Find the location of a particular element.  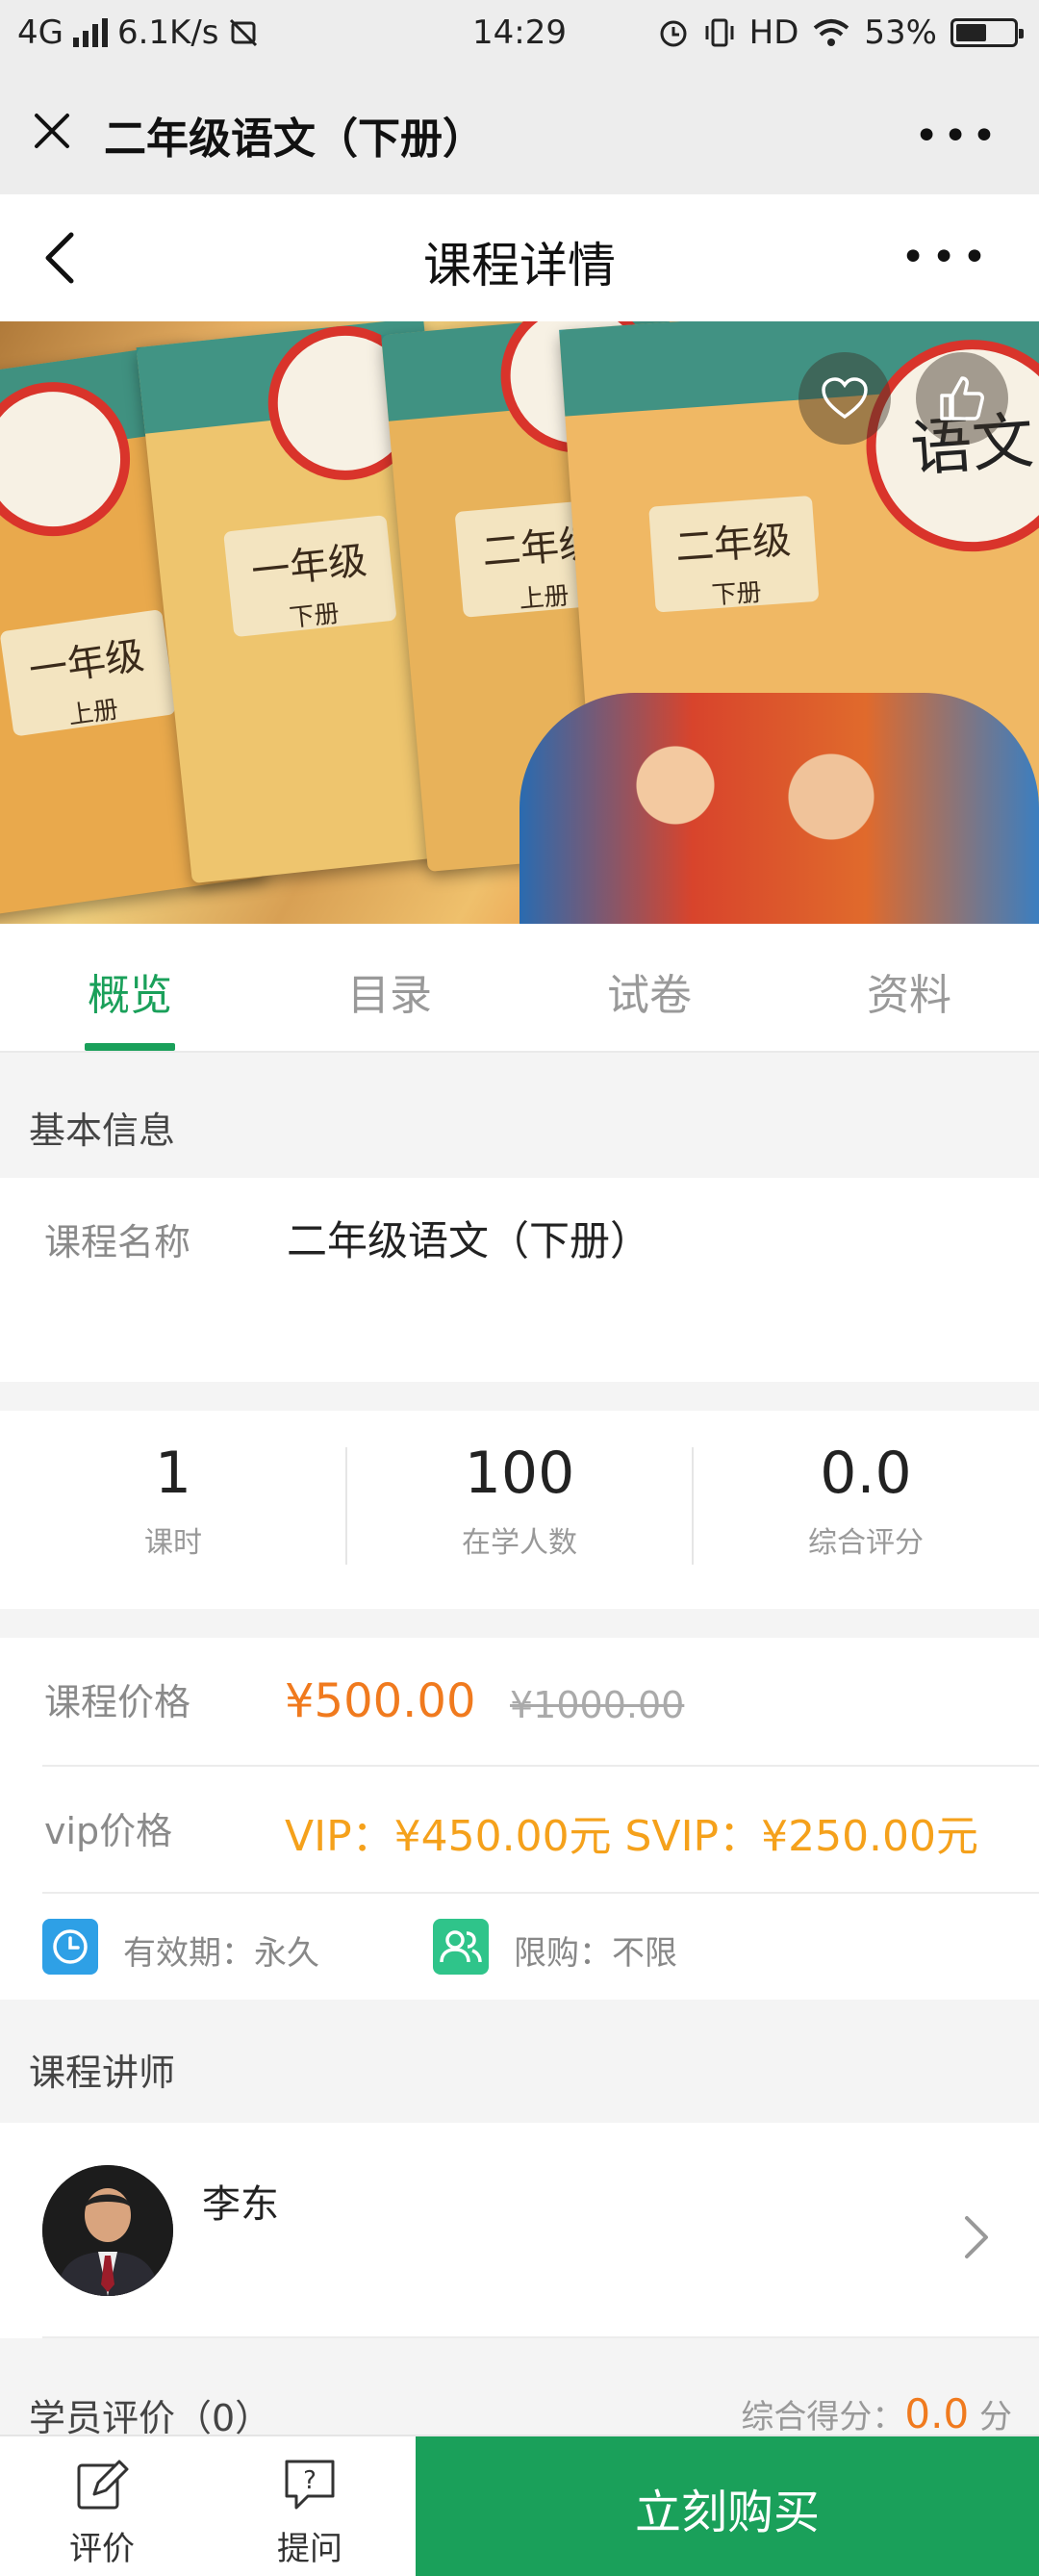

app-title: 二年级语文（下册） is located at coordinates (294, 139).